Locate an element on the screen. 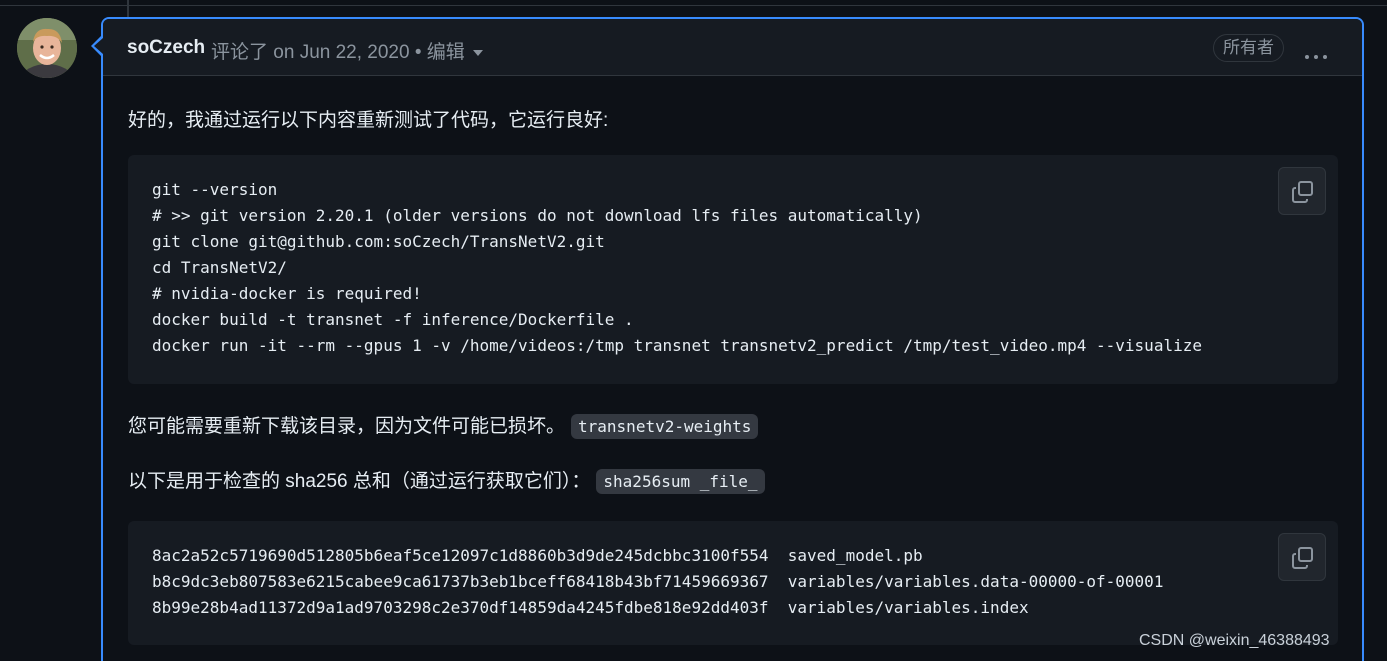 The height and width of the screenshot is (661, 1387). copy-button-checksums is located at coordinates (1302, 557).